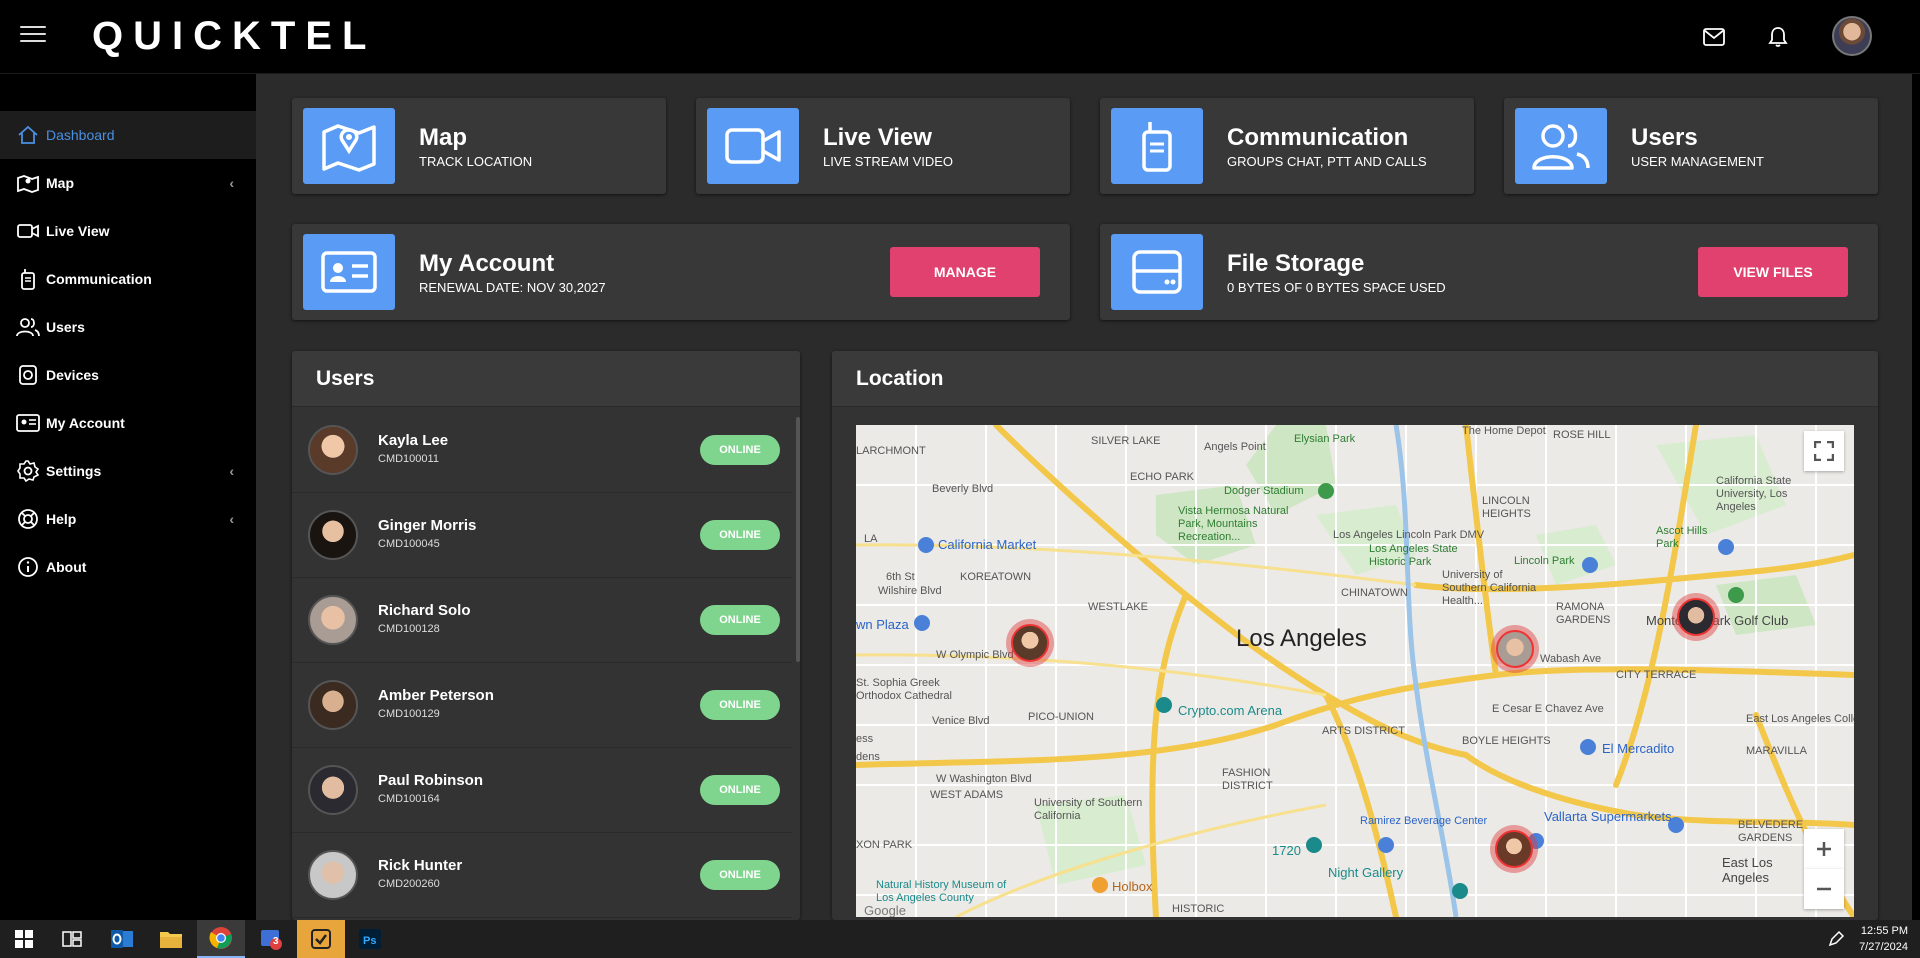  Describe the element at coordinates (1296, 263) in the screenshot. I see `card-title: File Storage` at that location.